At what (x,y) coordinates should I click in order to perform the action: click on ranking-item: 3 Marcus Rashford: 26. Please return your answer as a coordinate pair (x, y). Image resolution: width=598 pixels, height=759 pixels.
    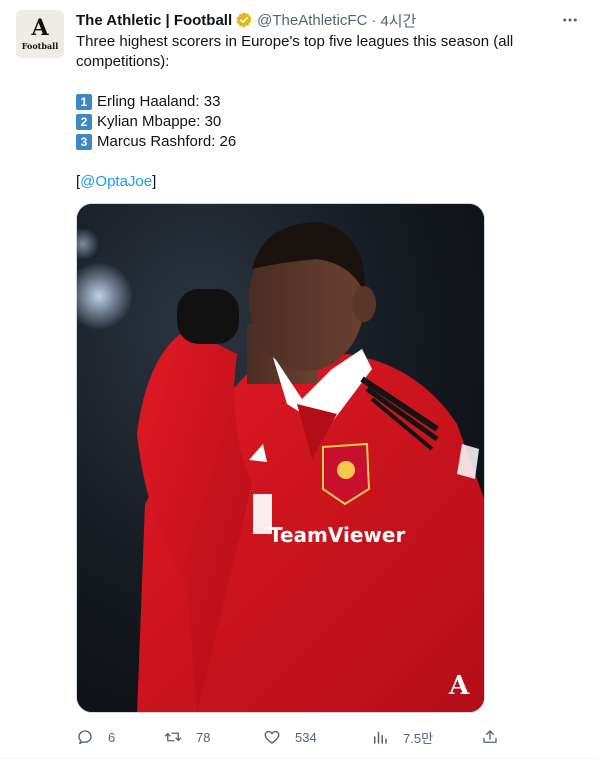
    Looking at the image, I should click on (311, 142).